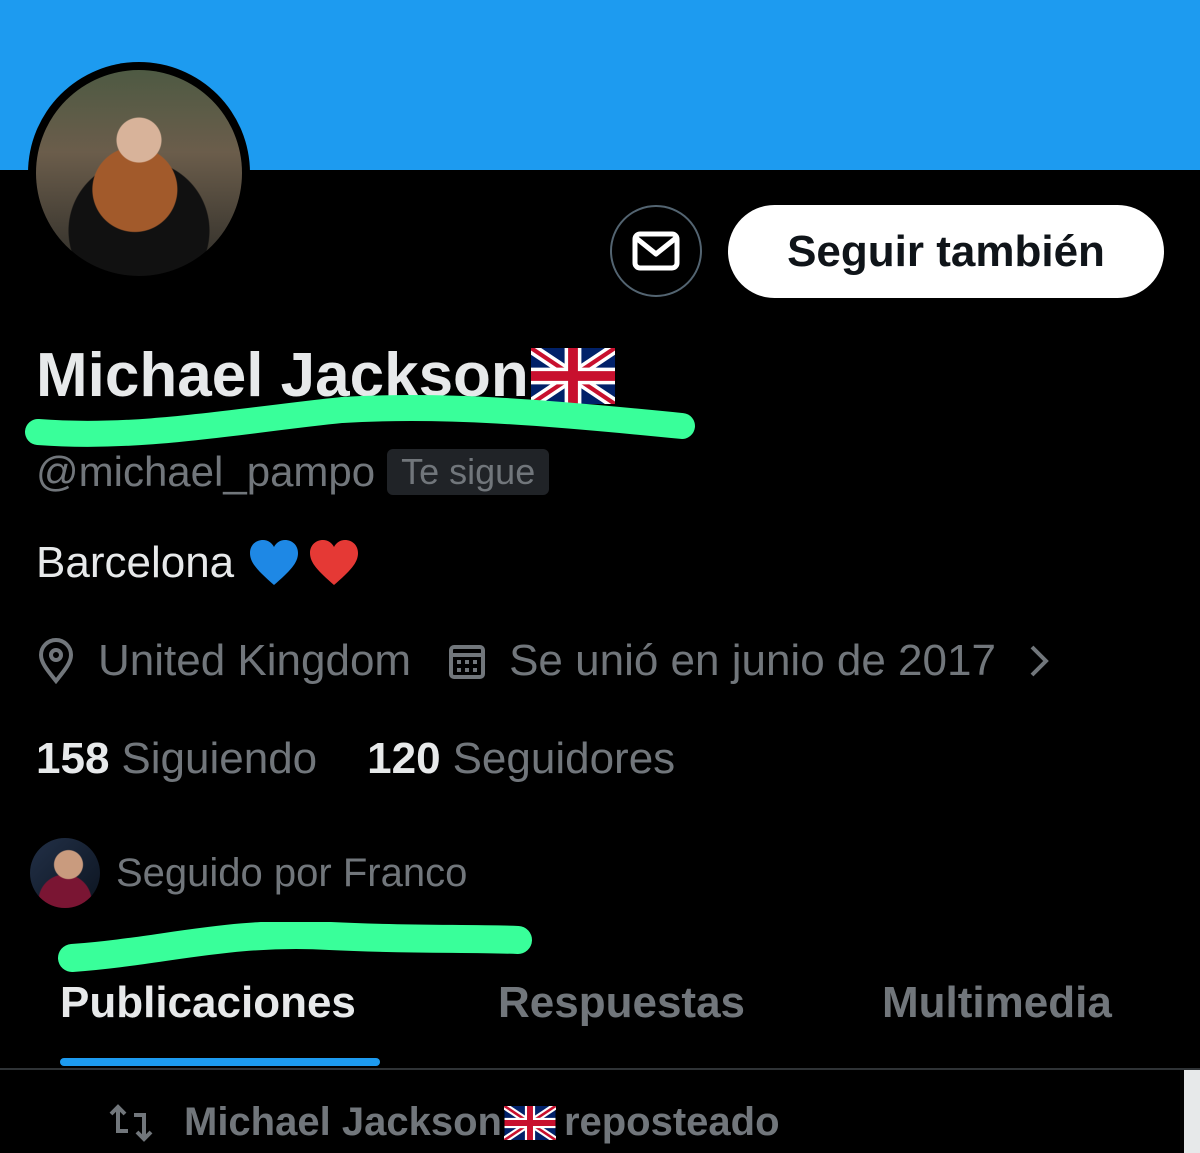  What do you see at coordinates (131, 1122) in the screenshot?
I see `repost-icon` at bounding box center [131, 1122].